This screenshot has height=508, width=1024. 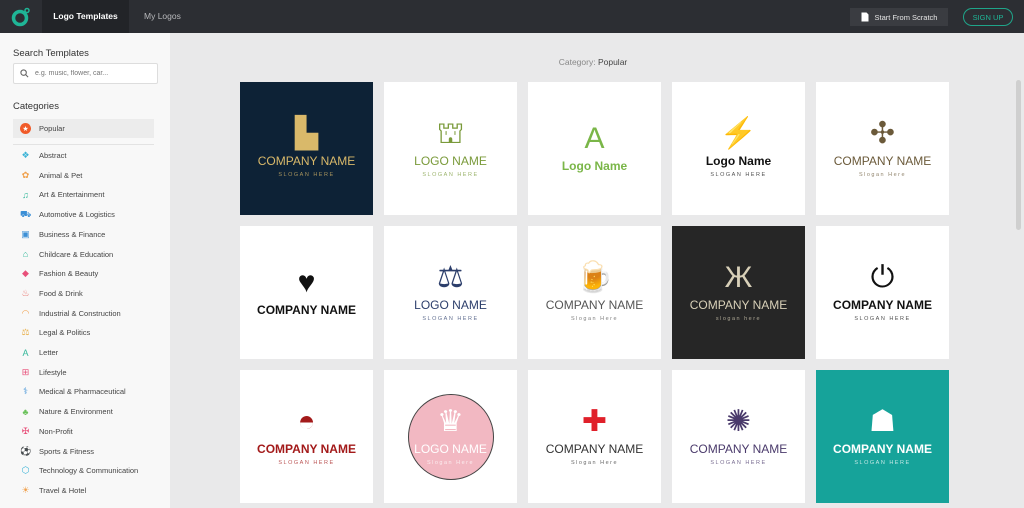 I want to click on tooth-icon: ☗, so click(x=882, y=422).